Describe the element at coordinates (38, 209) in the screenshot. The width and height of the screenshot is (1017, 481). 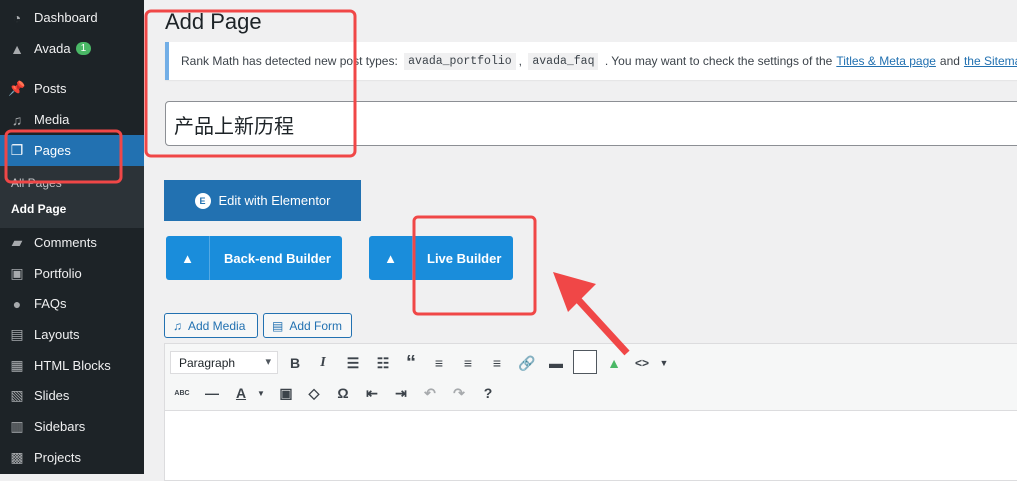
I see `submenu-add-page: Add Page` at that location.